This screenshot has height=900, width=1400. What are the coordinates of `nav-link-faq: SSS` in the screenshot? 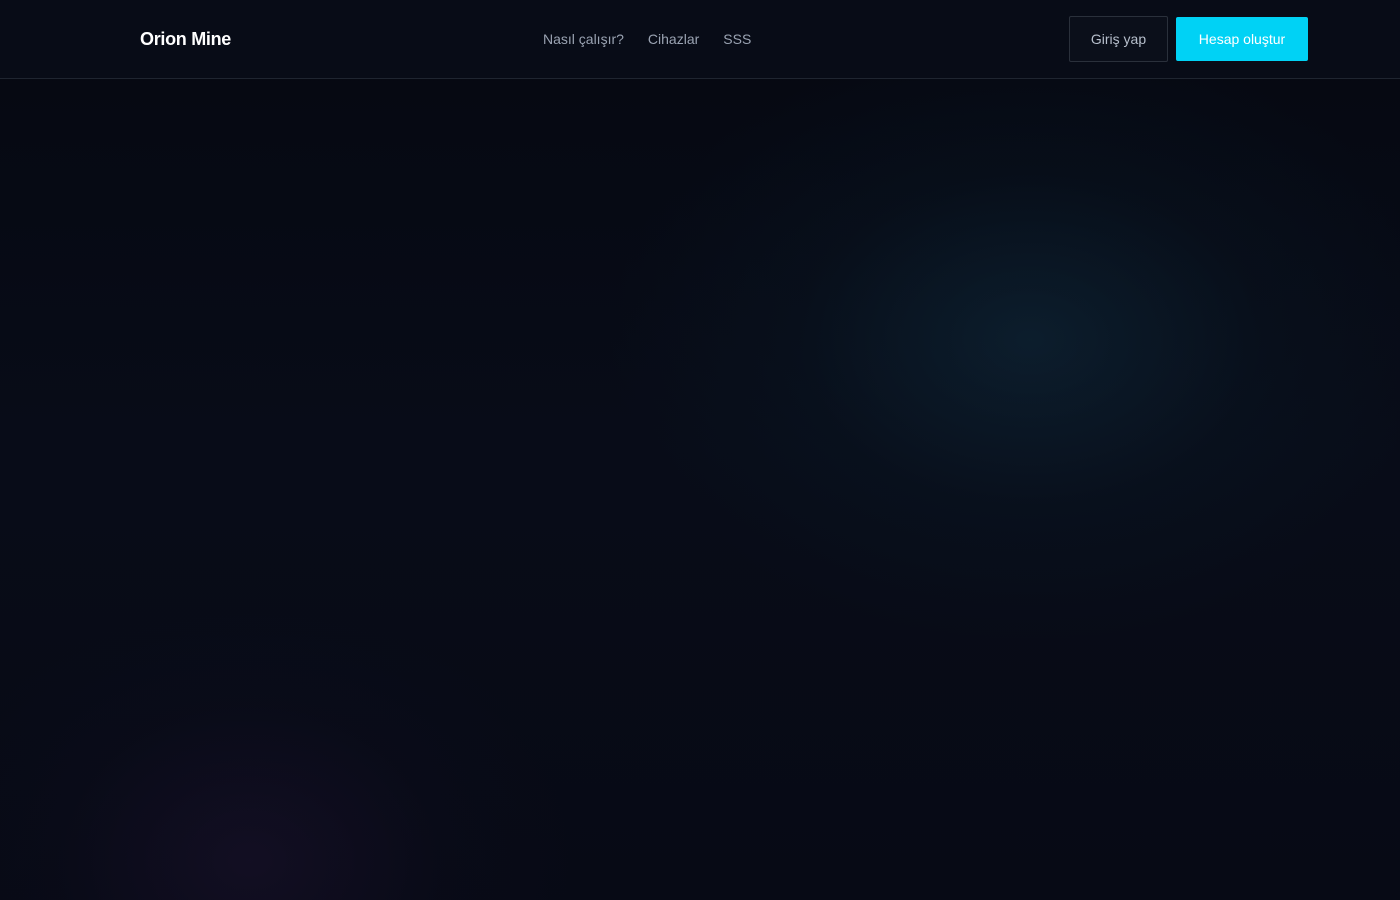 It's located at (737, 39).